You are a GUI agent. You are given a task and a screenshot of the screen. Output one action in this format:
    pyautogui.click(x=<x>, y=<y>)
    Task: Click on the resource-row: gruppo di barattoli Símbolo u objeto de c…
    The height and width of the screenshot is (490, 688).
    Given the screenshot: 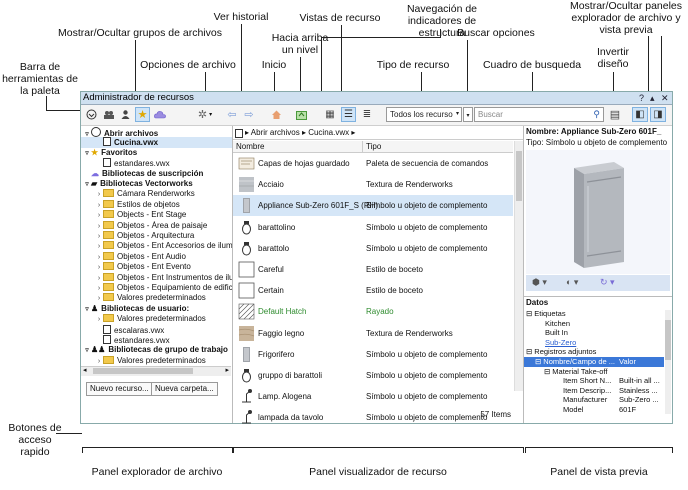 What is the action you would take?
    pyautogui.click(x=373, y=375)
    